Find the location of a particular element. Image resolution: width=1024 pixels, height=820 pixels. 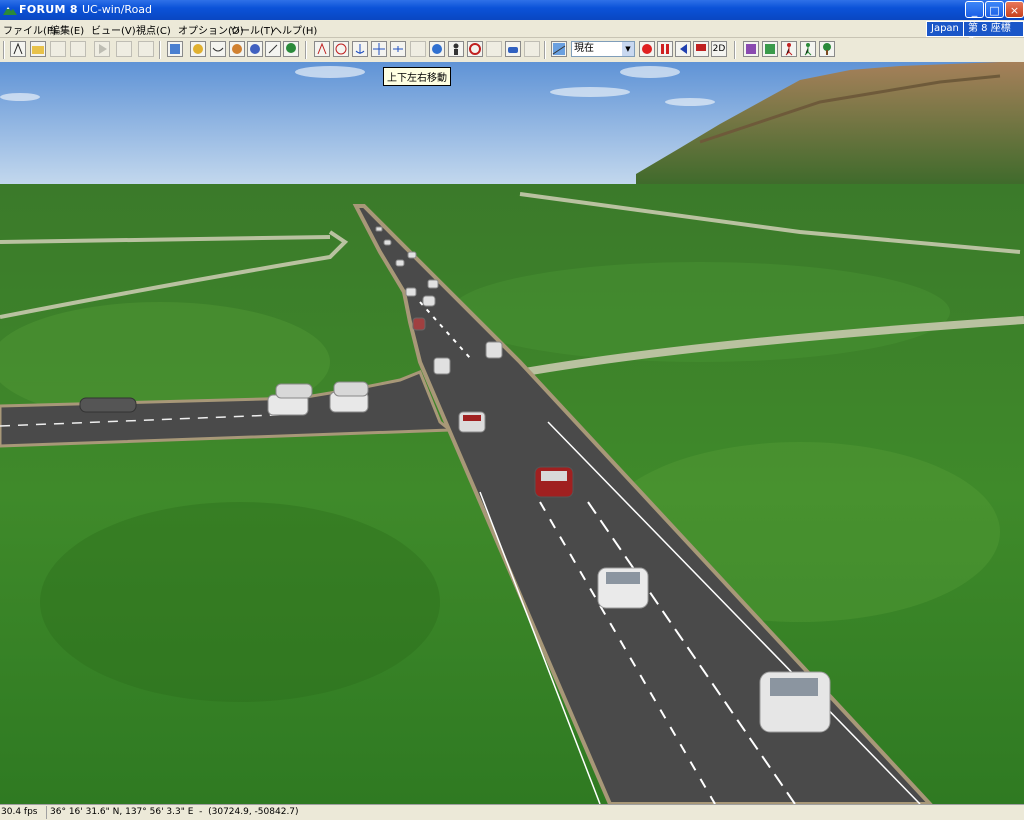

scenario-icon is located at coordinates (175, 49).